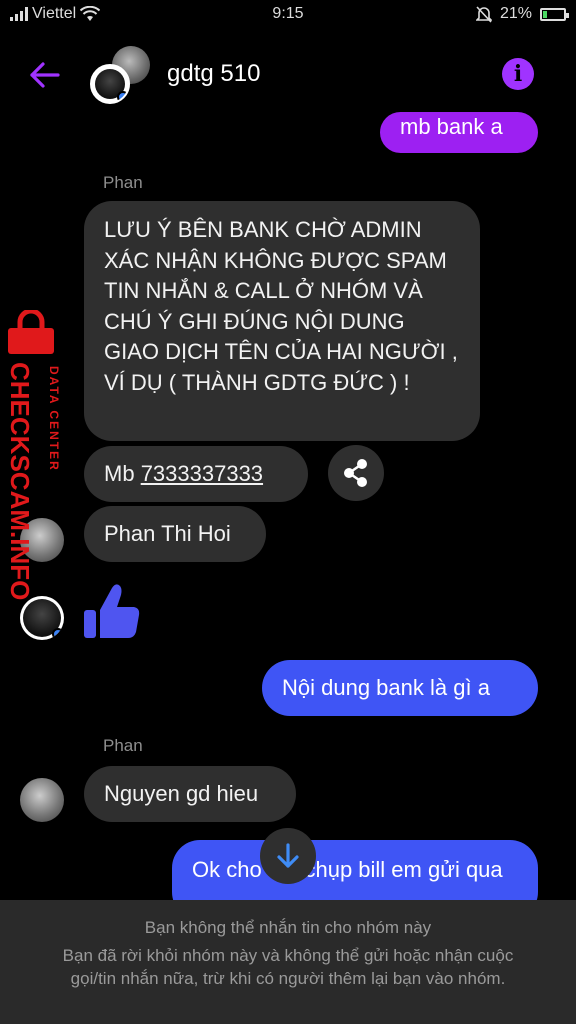  Describe the element at coordinates (213, 74) in the screenshot. I see `chat-title: gdtg 510` at that location.